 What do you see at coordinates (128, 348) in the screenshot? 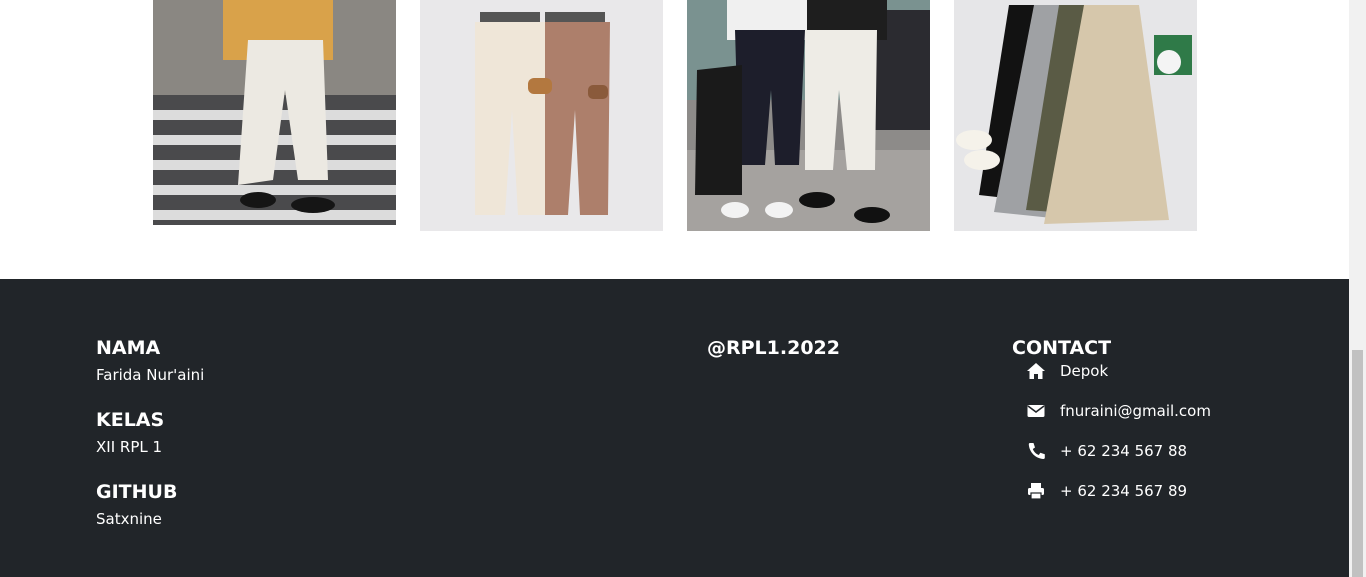
I see `nama-heading: NAMA` at bounding box center [128, 348].